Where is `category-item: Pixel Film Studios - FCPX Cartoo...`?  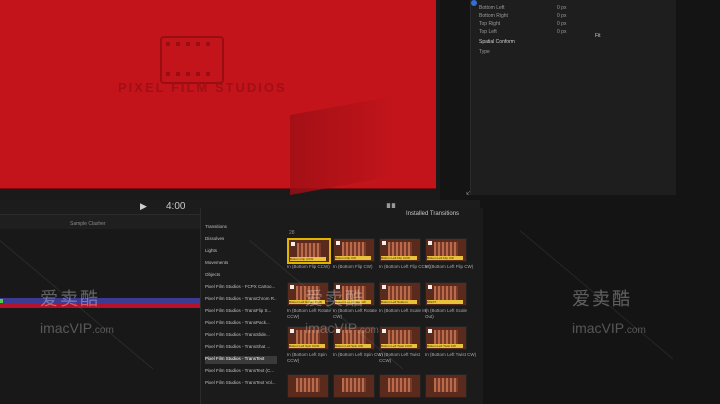 category-item: Pixel Film Studios - FCPX Cartoo... is located at coordinates (241, 288).